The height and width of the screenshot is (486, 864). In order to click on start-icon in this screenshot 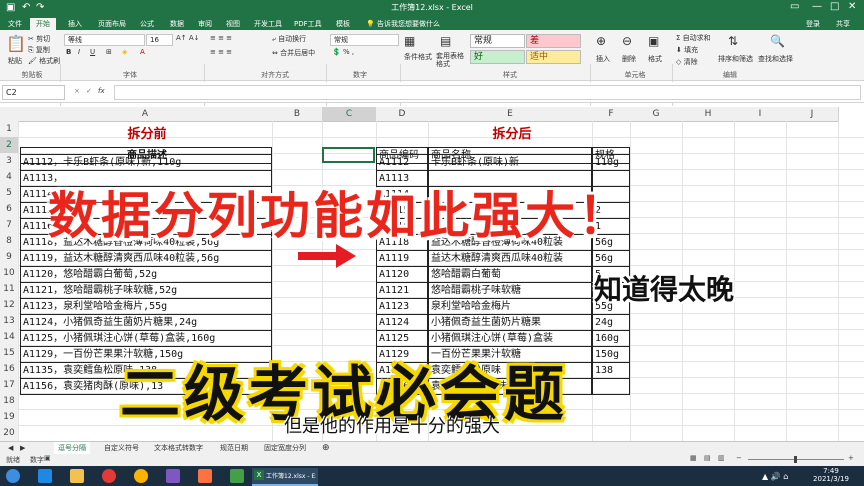, I will do `click(13, 476)`.